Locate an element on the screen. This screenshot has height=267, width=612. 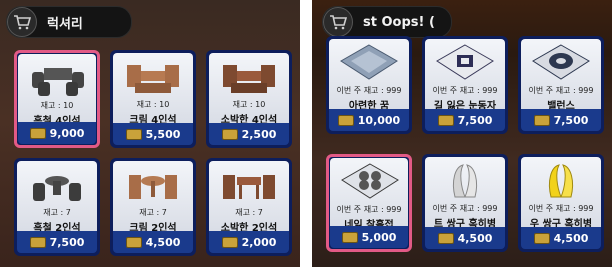
cream-table-4-image is located at coordinates (153, 79).